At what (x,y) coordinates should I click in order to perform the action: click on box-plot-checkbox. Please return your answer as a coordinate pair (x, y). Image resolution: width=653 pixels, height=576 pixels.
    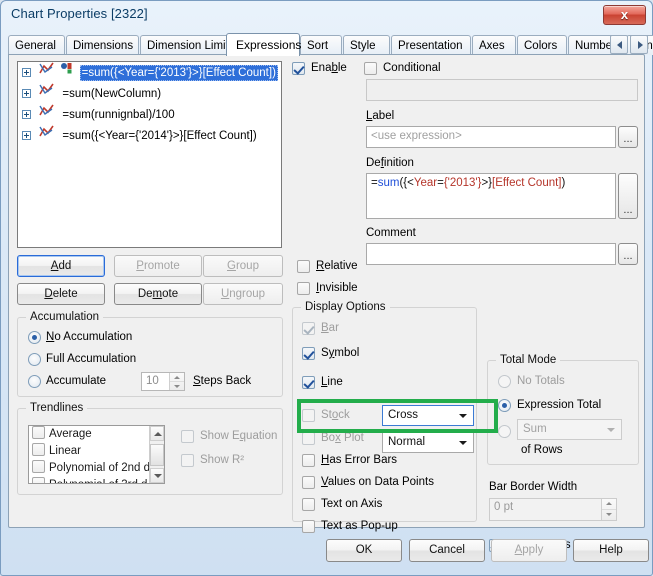
    Looking at the image, I should click on (308, 438).